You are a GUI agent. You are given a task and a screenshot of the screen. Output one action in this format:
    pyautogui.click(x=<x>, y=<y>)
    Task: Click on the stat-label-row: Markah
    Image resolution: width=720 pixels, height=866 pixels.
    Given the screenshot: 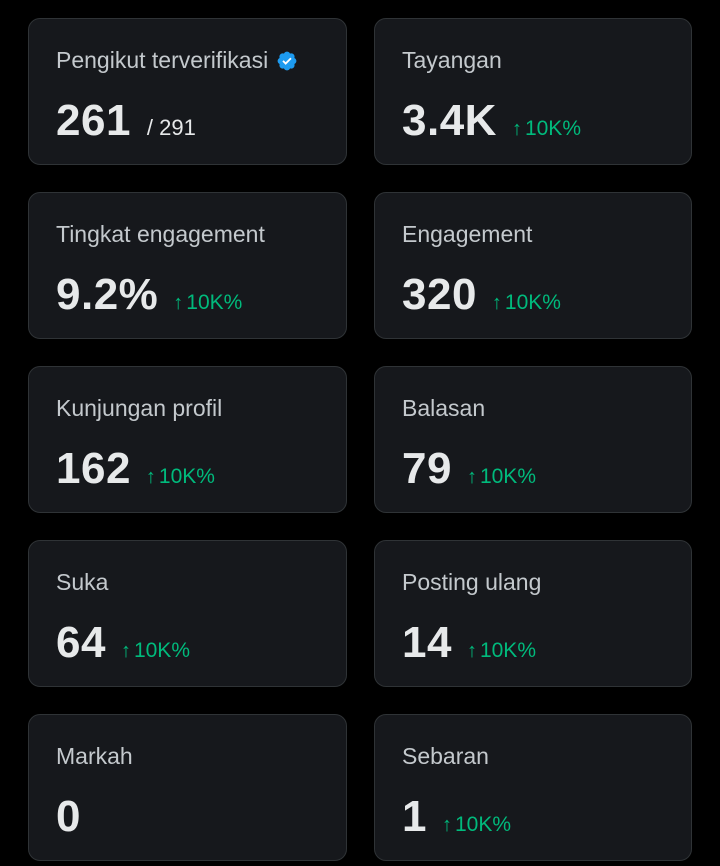 What is the action you would take?
    pyautogui.click(x=94, y=756)
    